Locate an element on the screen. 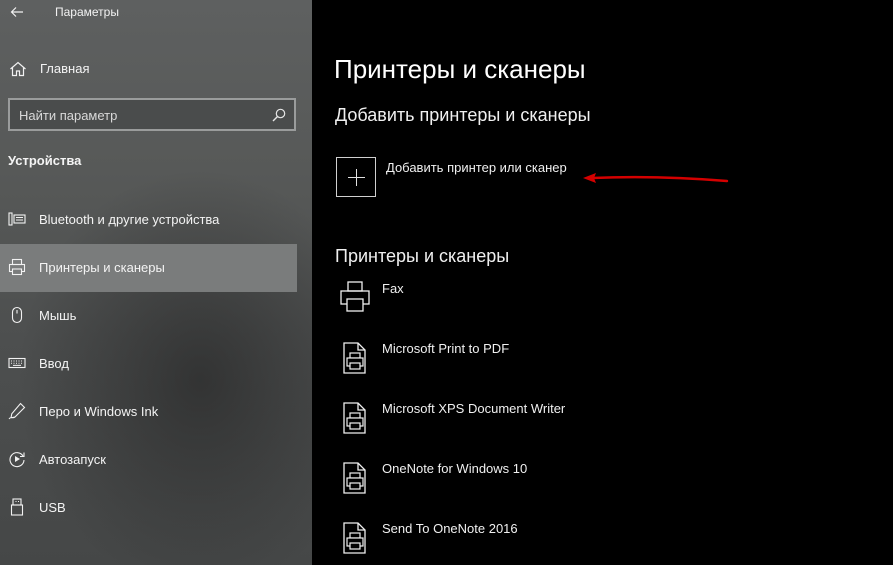 This screenshot has width=893, height=565. mouse-icon is located at coordinates (17, 315).